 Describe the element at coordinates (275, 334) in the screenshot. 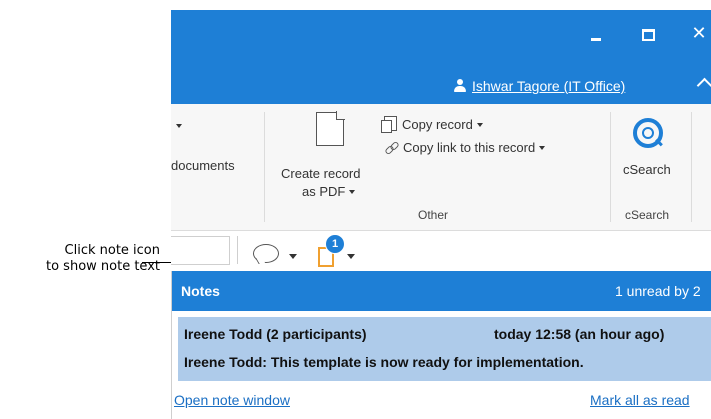

I see `note-author: Ireene Todd (2 participants)` at that location.